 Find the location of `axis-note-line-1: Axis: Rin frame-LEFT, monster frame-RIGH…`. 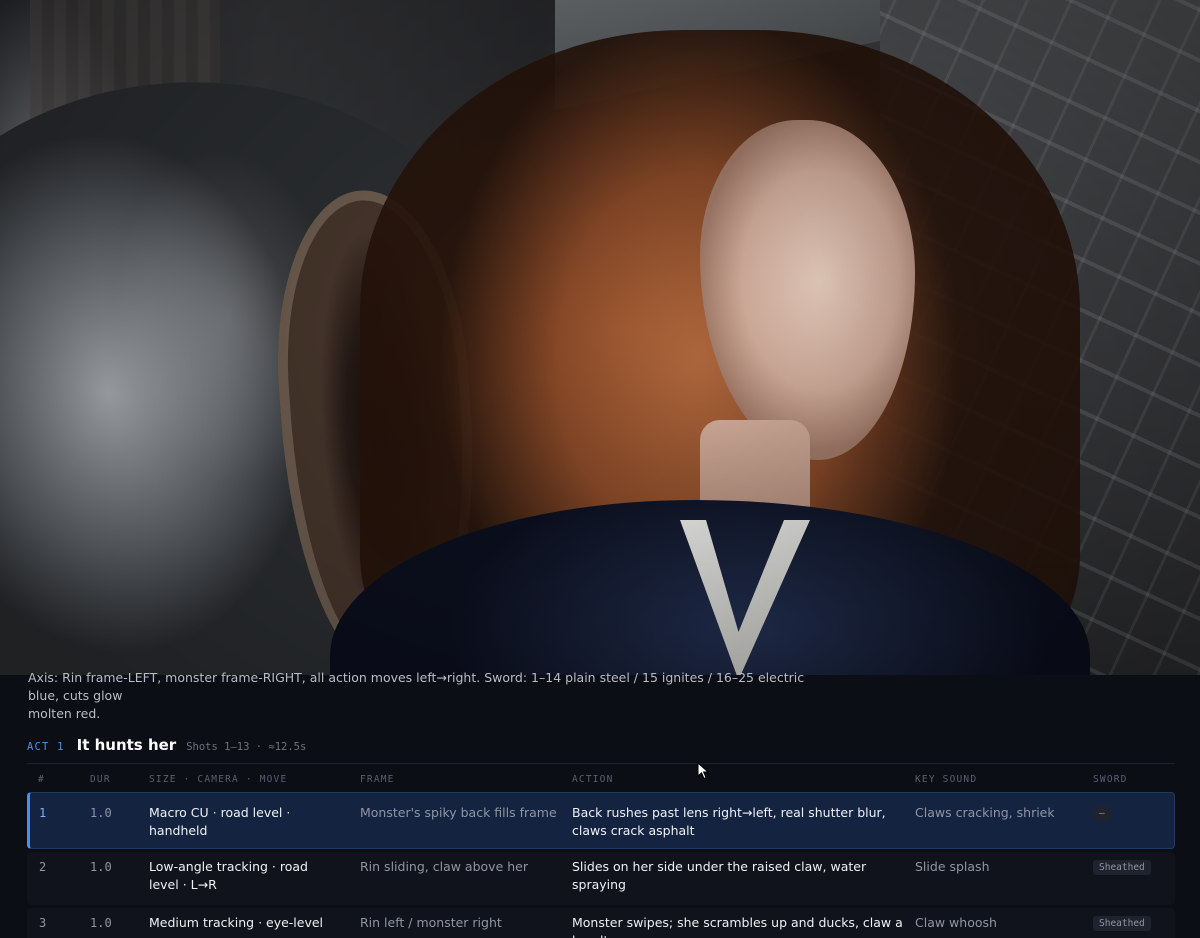

axis-note-line-1: Axis: Rin frame-LEFT, monster frame-RIGH… is located at coordinates (416, 686).